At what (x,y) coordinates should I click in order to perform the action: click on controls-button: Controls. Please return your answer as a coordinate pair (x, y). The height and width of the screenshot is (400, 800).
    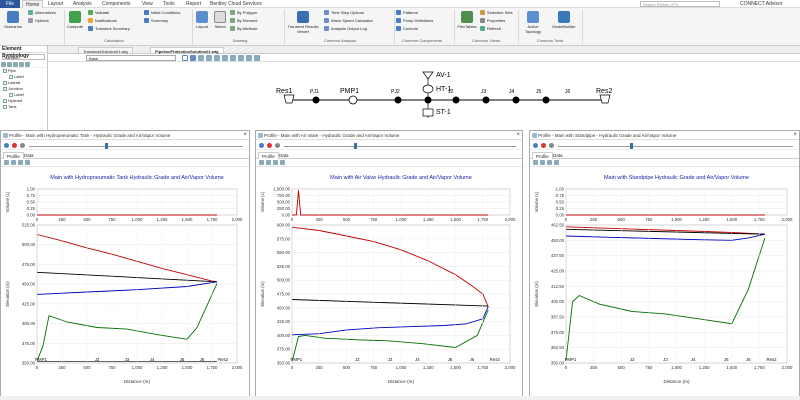
    Looking at the image, I should click on (407, 29).